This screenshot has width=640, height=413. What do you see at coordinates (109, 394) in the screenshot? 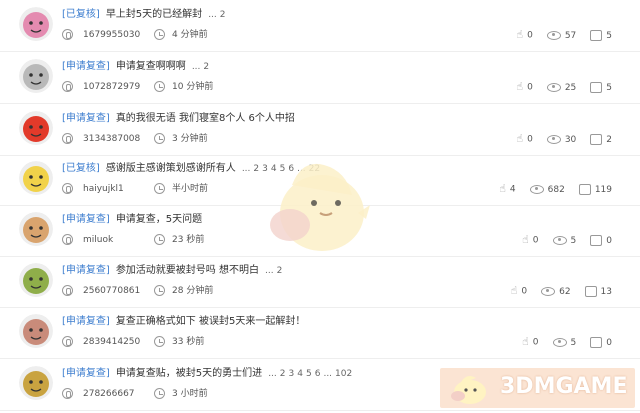
I see `thread-author: 278266667` at bounding box center [109, 394].